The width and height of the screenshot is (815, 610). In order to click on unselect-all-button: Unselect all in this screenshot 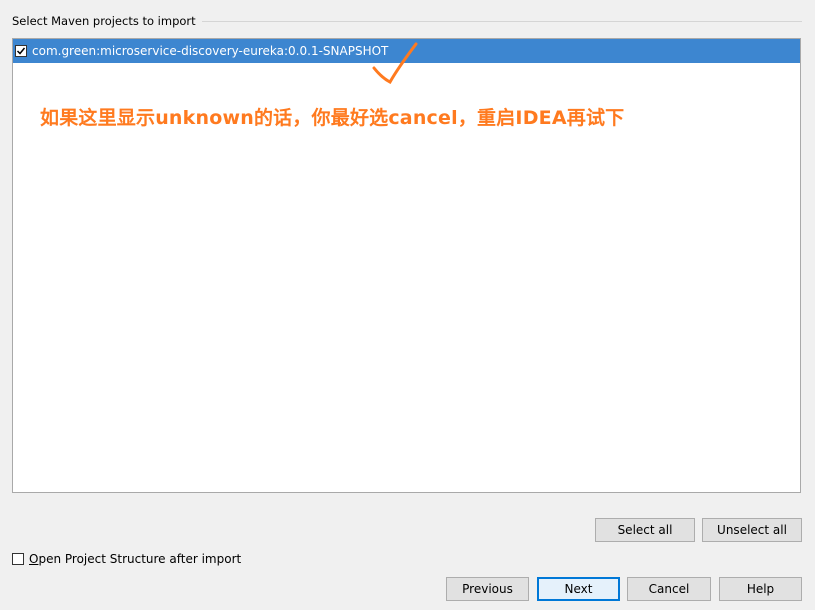, I will do `click(752, 530)`.